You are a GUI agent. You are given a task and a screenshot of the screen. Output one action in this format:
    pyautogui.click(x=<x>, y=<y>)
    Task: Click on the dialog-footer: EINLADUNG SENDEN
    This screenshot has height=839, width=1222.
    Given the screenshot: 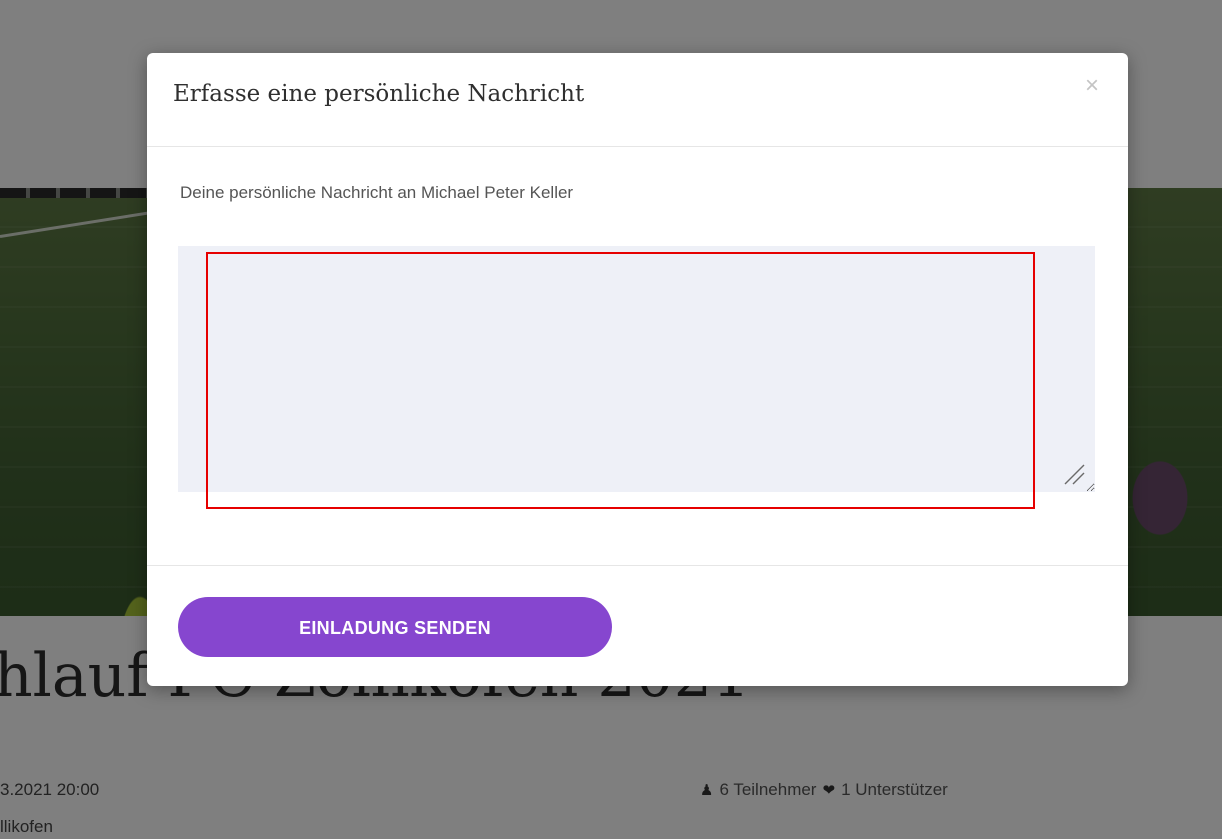 What is the action you would take?
    pyautogui.click(x=637, y=625)
    